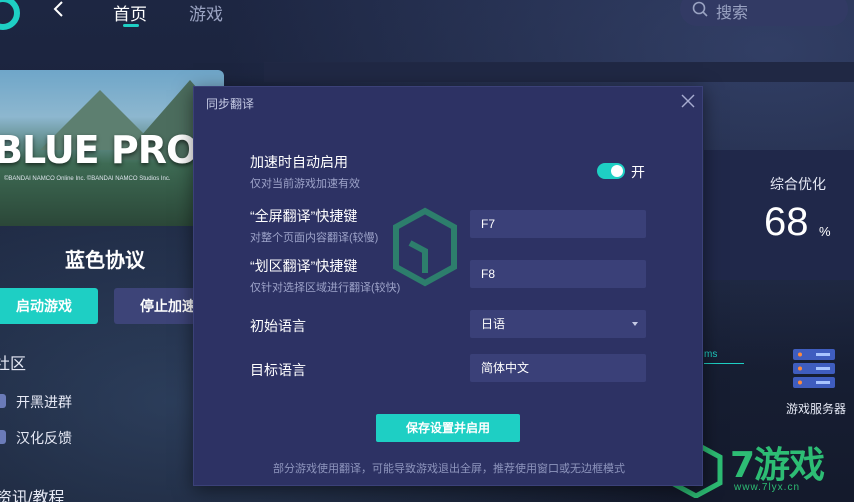 The height and width of the screenshot is (502, 854). Describe the element at coordinates (558, 368) in the screenshot. I see `target-language-field: 简体中文` at that location.